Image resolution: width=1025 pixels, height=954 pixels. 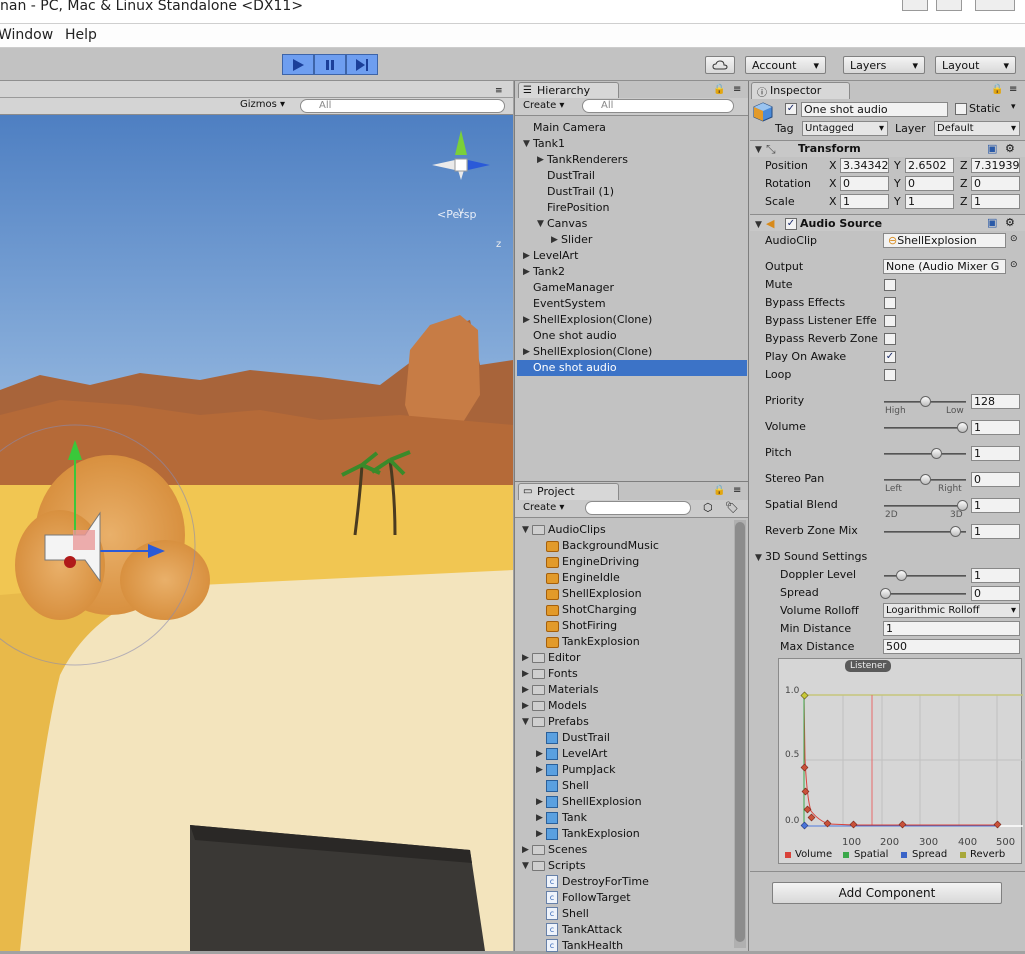 I want to click on hierarchy-item-selected: One shot audio, so click(x=632, y=368).